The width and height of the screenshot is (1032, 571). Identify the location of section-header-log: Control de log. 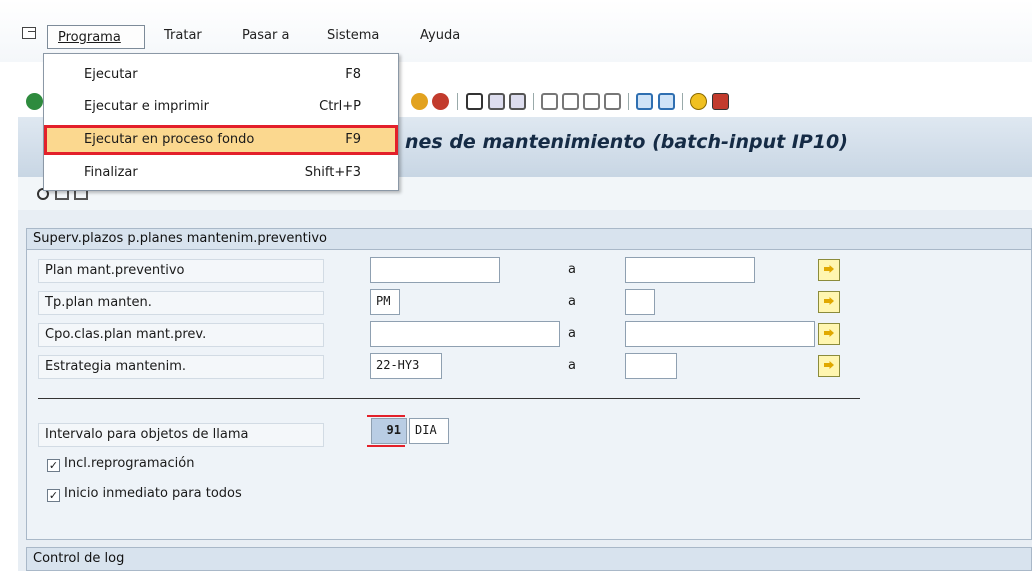
(529, 559).